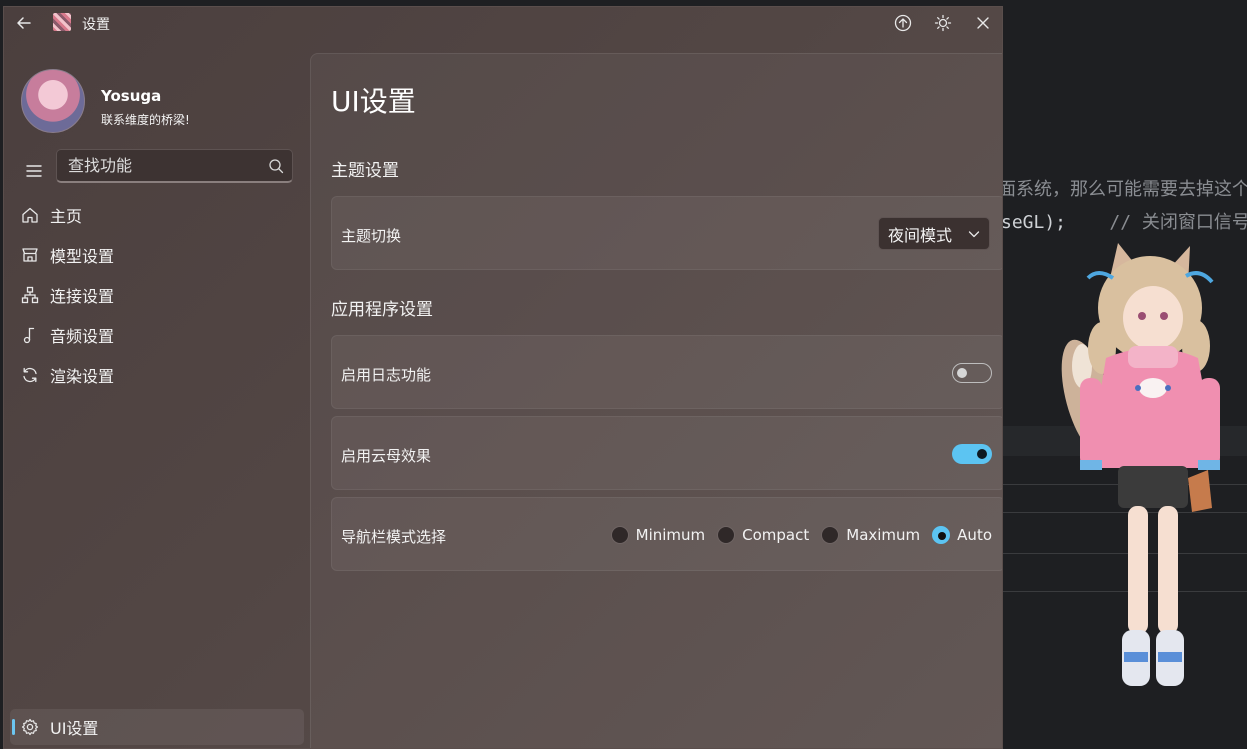 This screenshot has width=1247, height=749. What do you see at coordinates (157, 375) in the screenshot?
I see `nav-item-render-settings: 渲染设置` at bounding box center [157, 375].